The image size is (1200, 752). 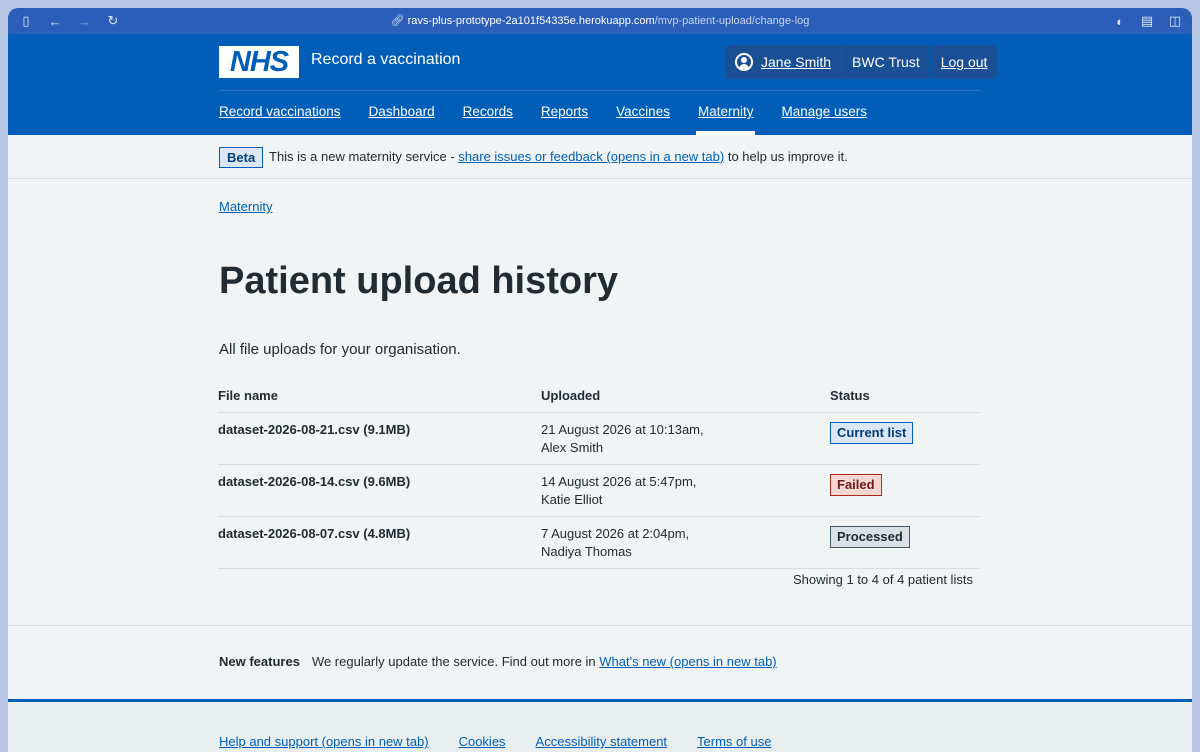 What do you see at coordinates (241, 157) in the screenshot?
I see `beta-tag: Beta` at bounding box center [241, 157].